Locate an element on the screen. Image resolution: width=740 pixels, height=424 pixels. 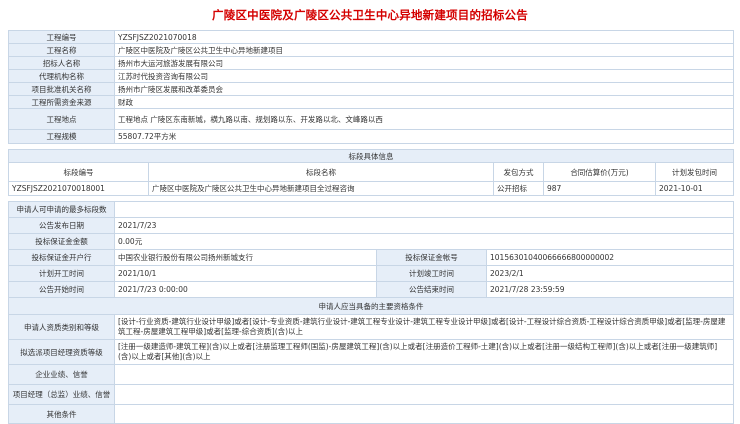
tenderer-value: 扬州市大运河旅游发展有限公司 is located at coordinates (424, 63).